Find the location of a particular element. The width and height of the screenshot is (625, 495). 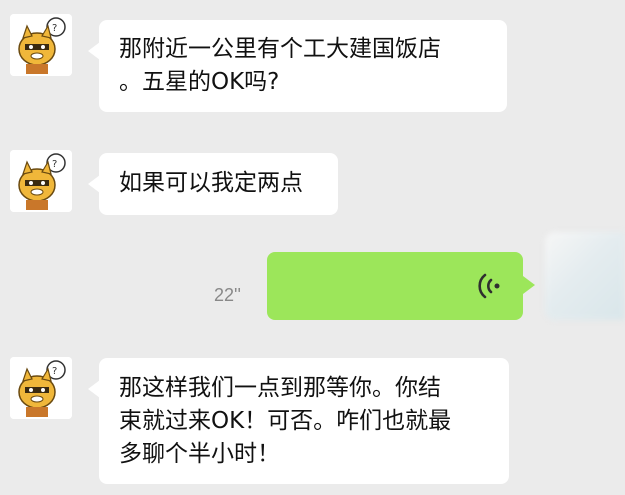

self-avatar is located at coordinates (585, 276).